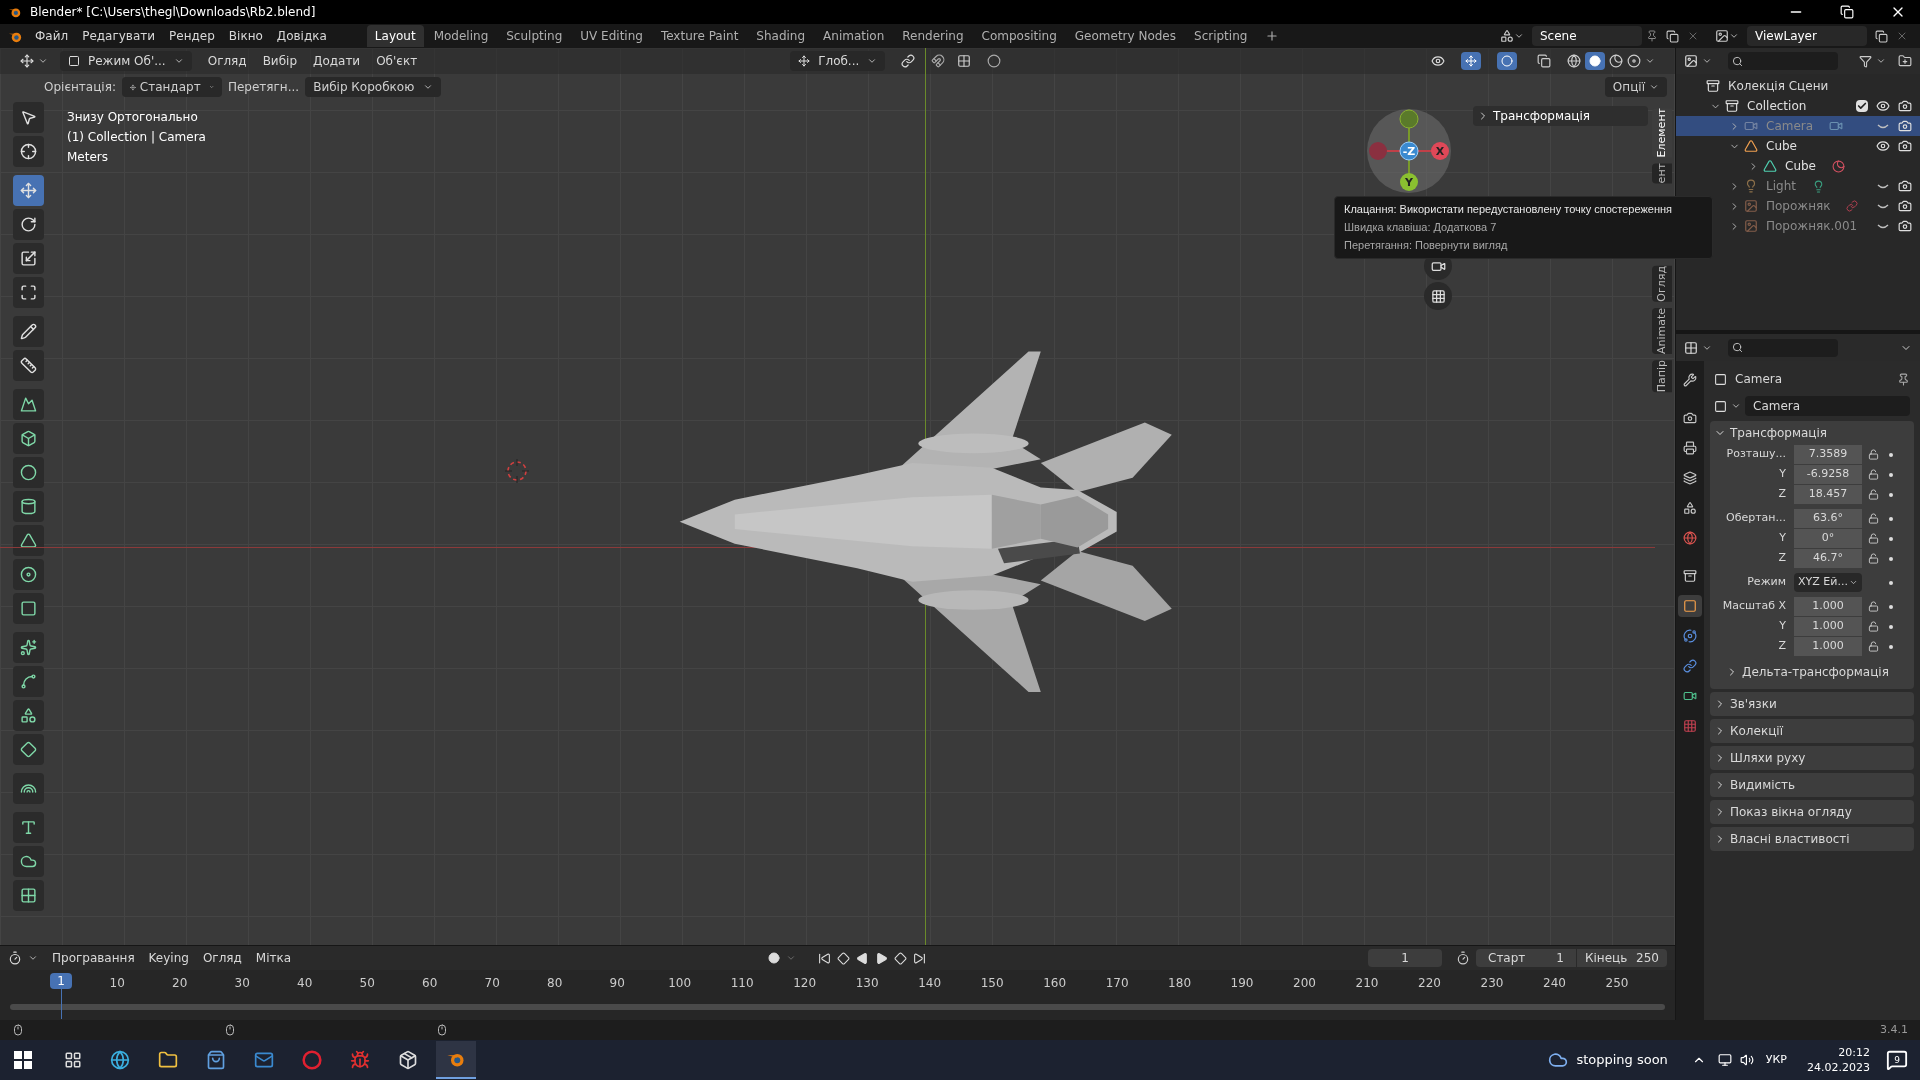 The image size is (1920, 1080). Describe the element at coordinates (1756, 731) in the screenshot. I see `panel-title: Колекції` at that location.